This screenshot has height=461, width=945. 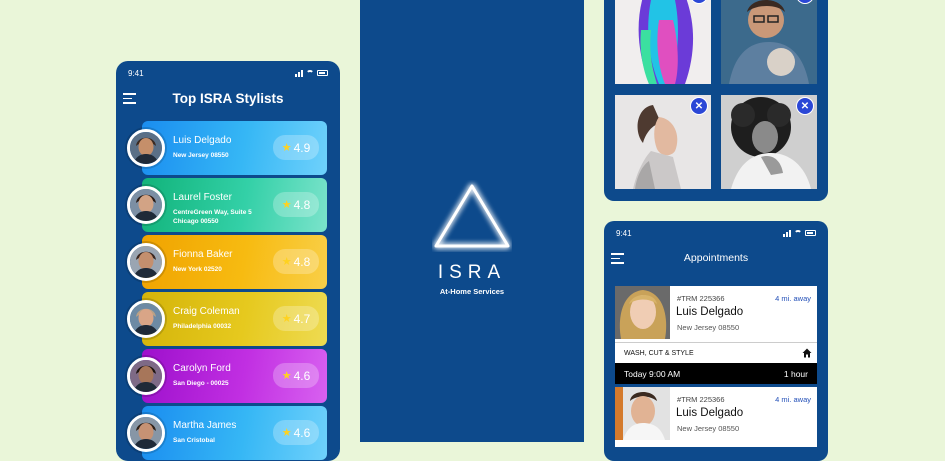 I want to click on appointments-header: Appointments, so click(x=716, y=258).